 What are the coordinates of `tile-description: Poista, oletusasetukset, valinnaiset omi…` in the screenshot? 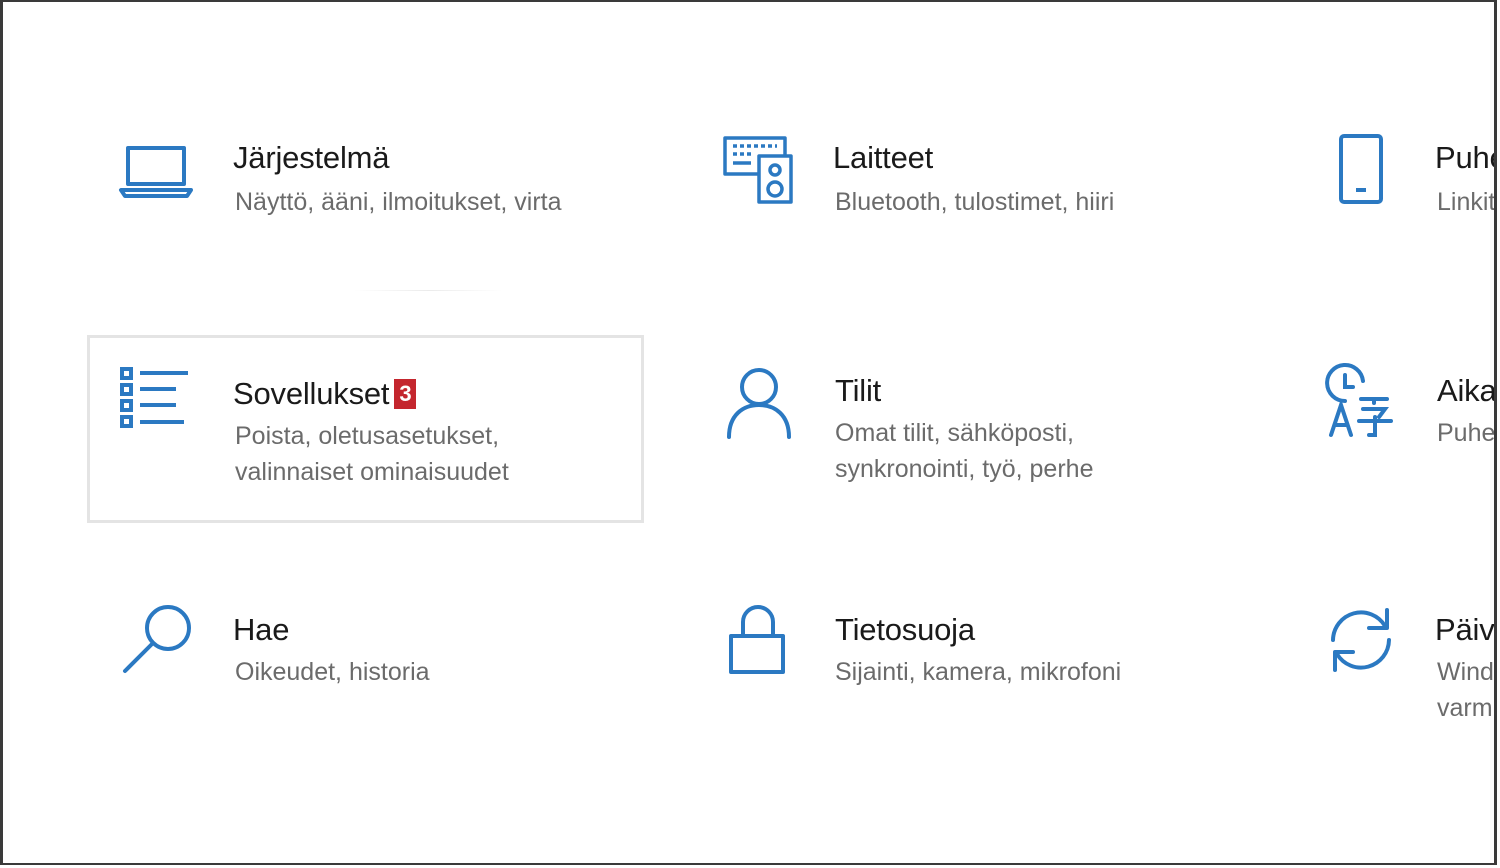 It's located at (372, 454).